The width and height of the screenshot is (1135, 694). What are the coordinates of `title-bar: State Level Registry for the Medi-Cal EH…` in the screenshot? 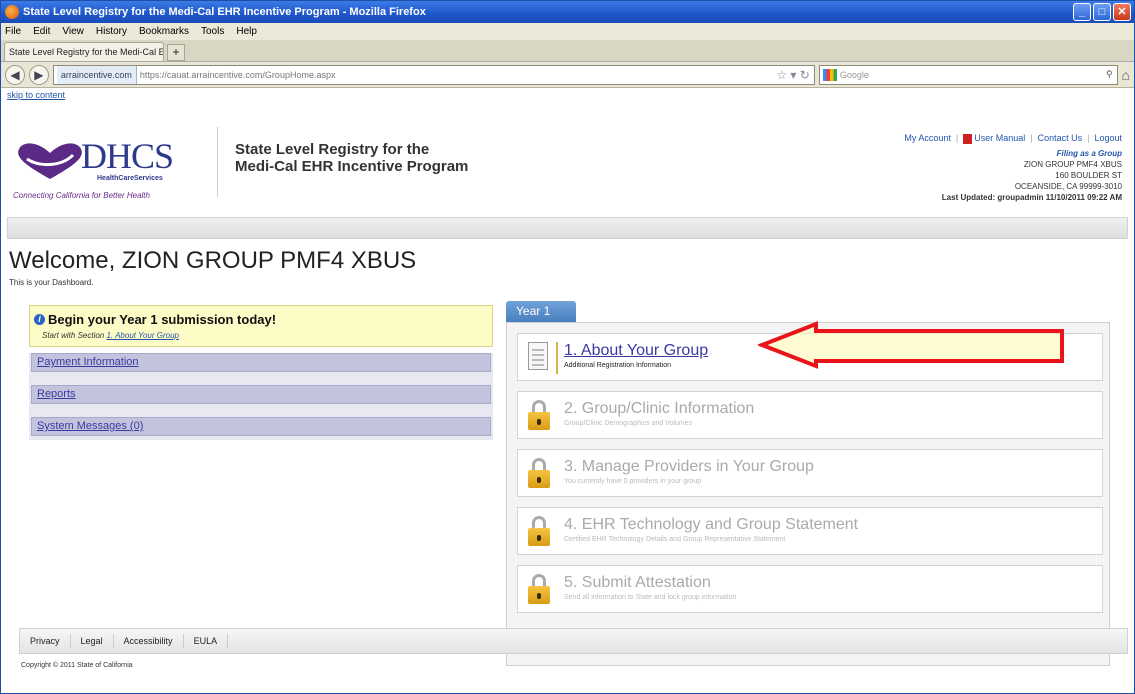 It's located at (567, 12).